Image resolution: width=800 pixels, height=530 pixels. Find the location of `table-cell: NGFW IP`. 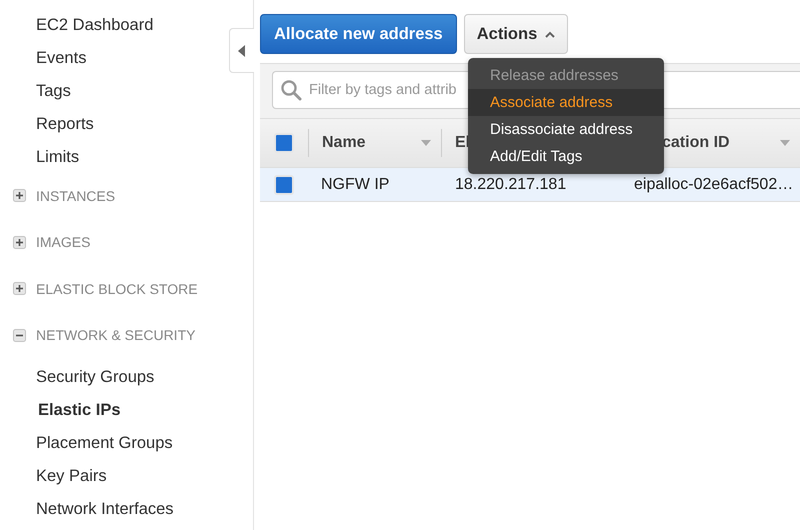

table-cell: NGFW IP is located at coordinates (355, 184).